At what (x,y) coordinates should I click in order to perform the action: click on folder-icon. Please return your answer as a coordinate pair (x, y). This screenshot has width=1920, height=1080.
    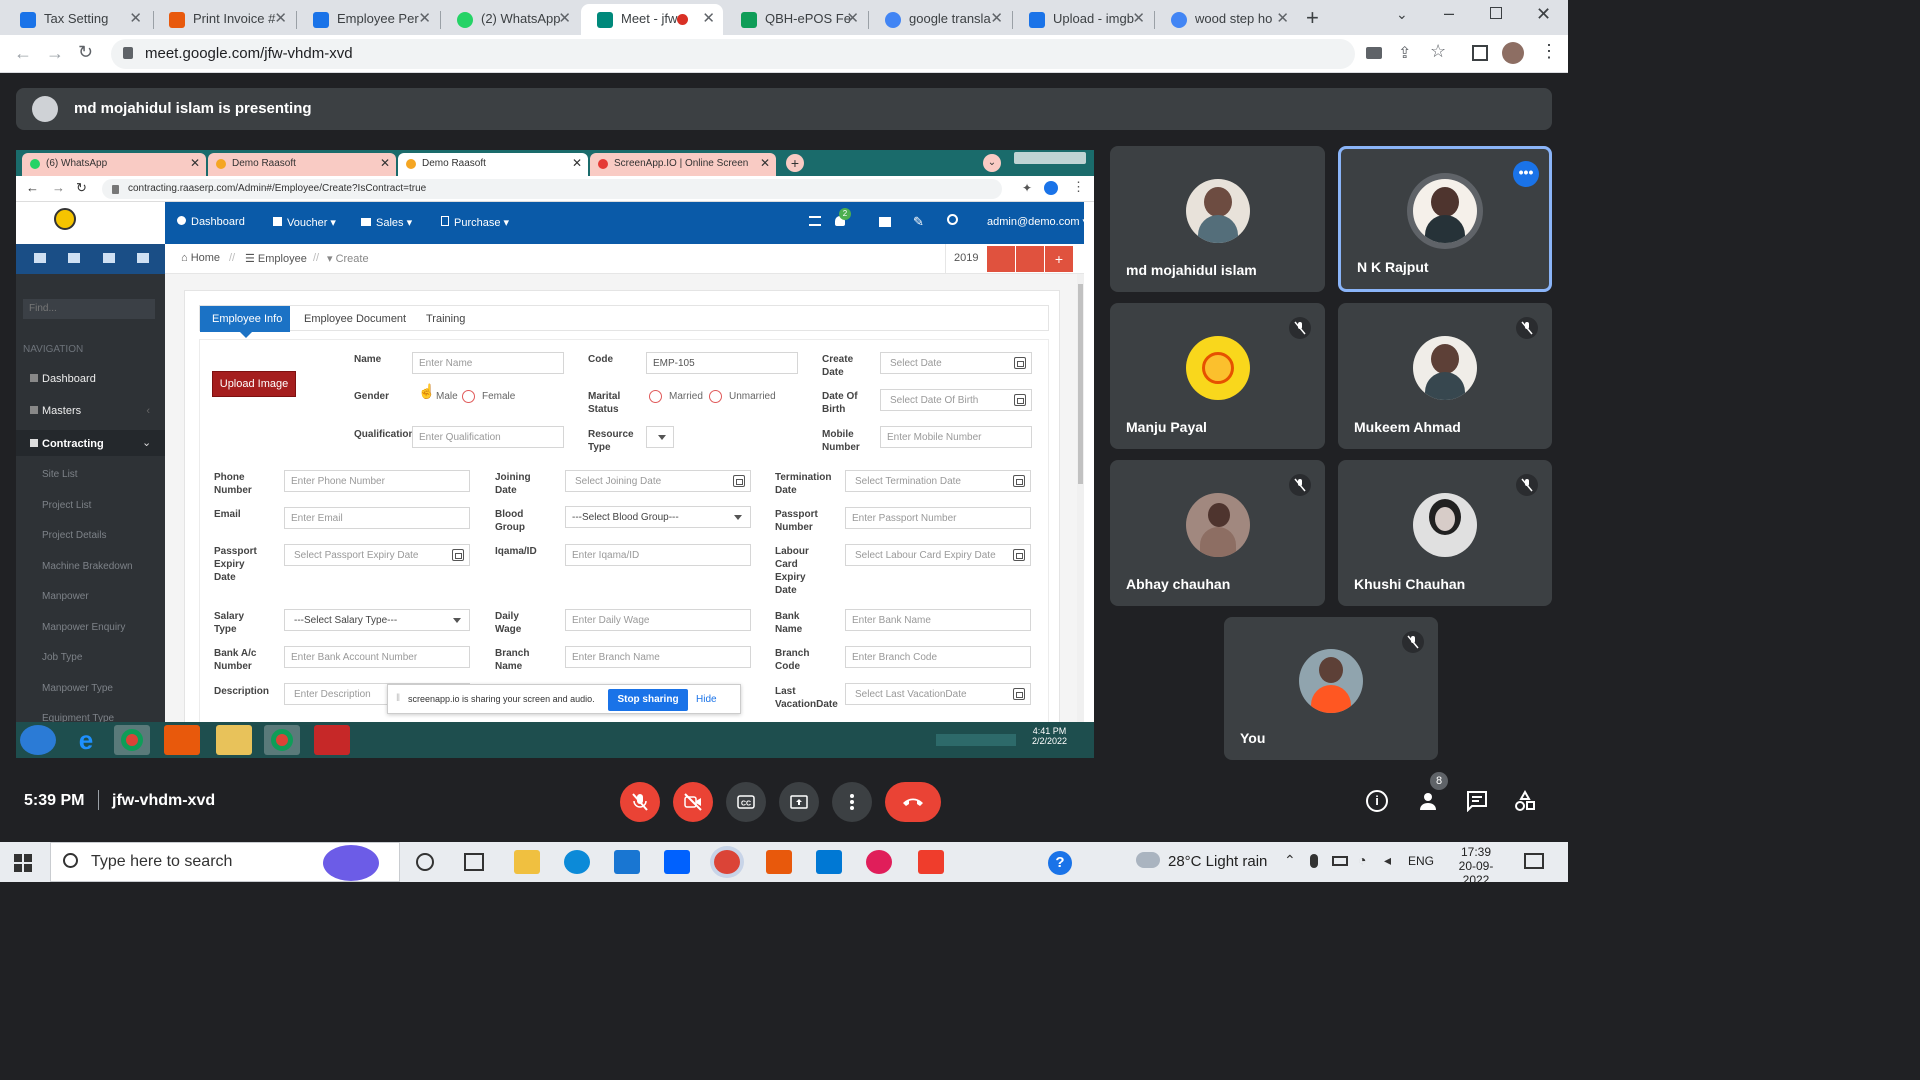
    Looking at the image, I should click on (234, 740).